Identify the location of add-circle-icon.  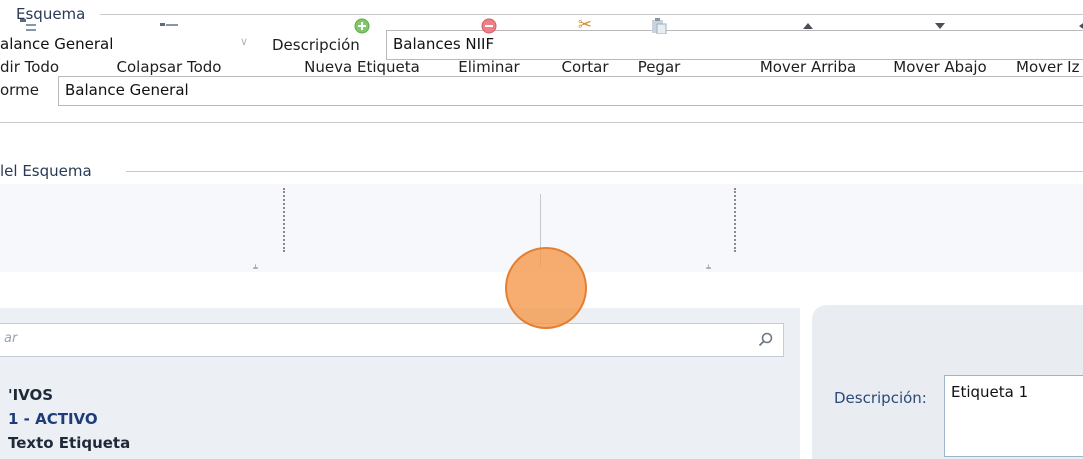
(362, 26).